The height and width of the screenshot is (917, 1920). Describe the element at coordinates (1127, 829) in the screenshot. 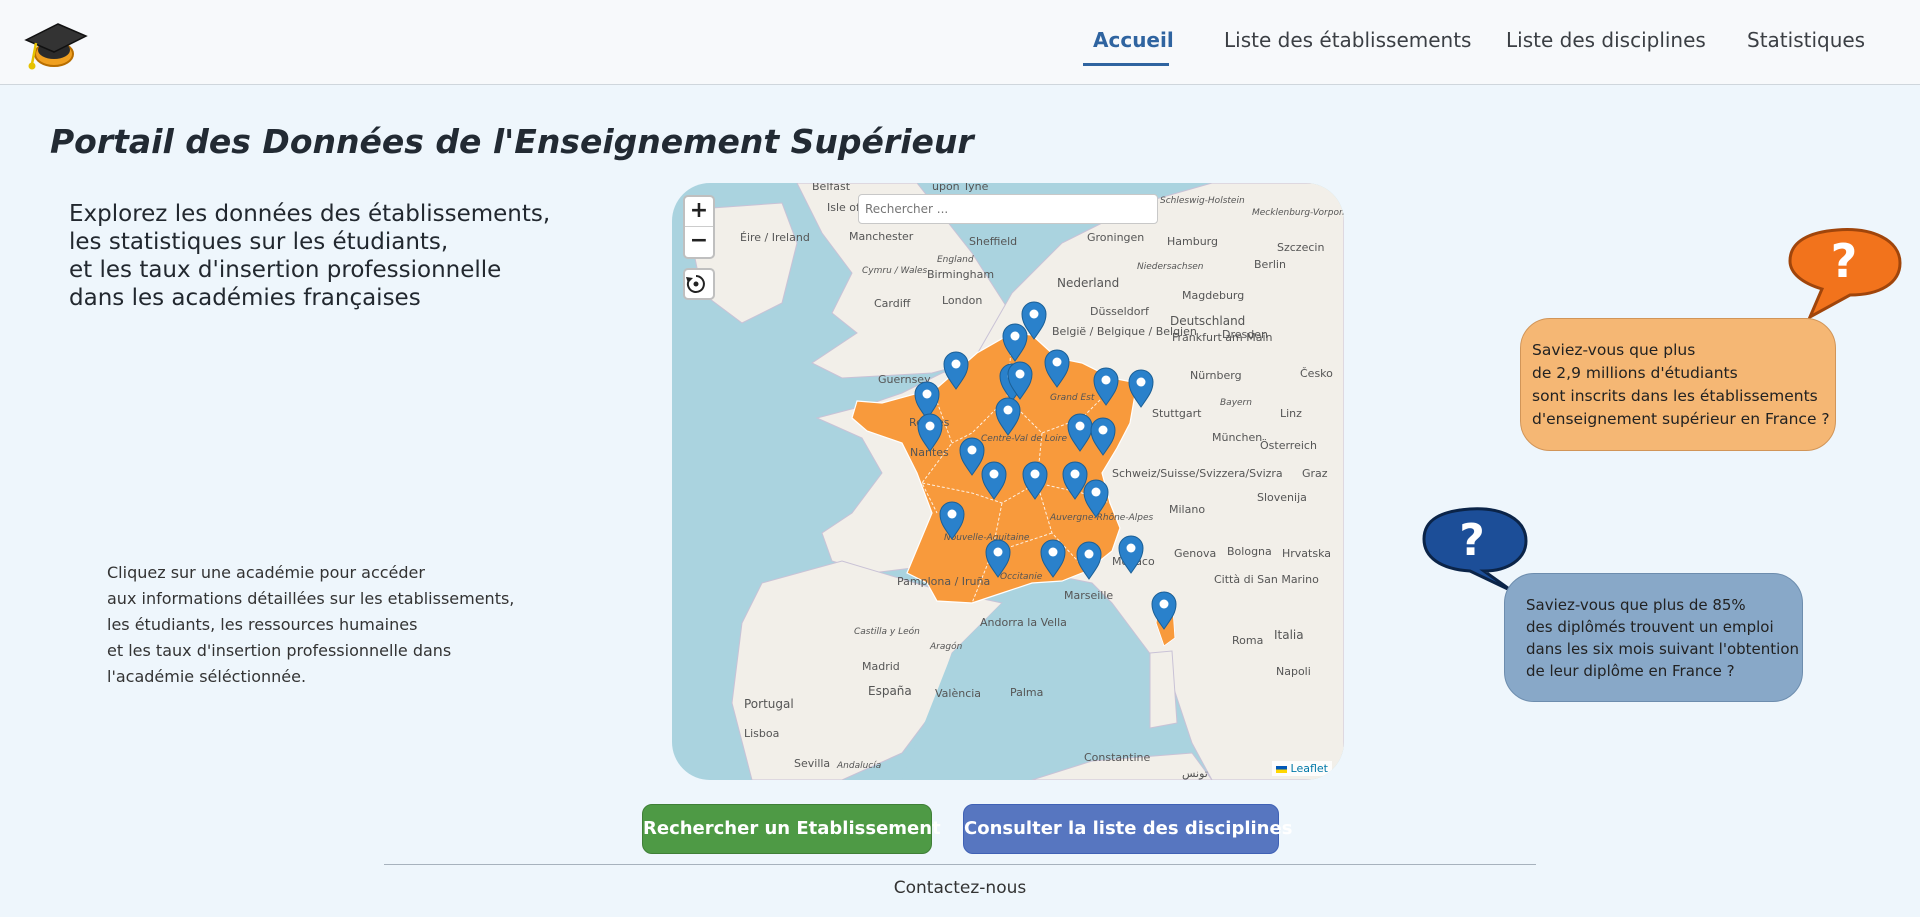

I see `disciplines-list-button: Consulter la liste des disciplines` at that location.